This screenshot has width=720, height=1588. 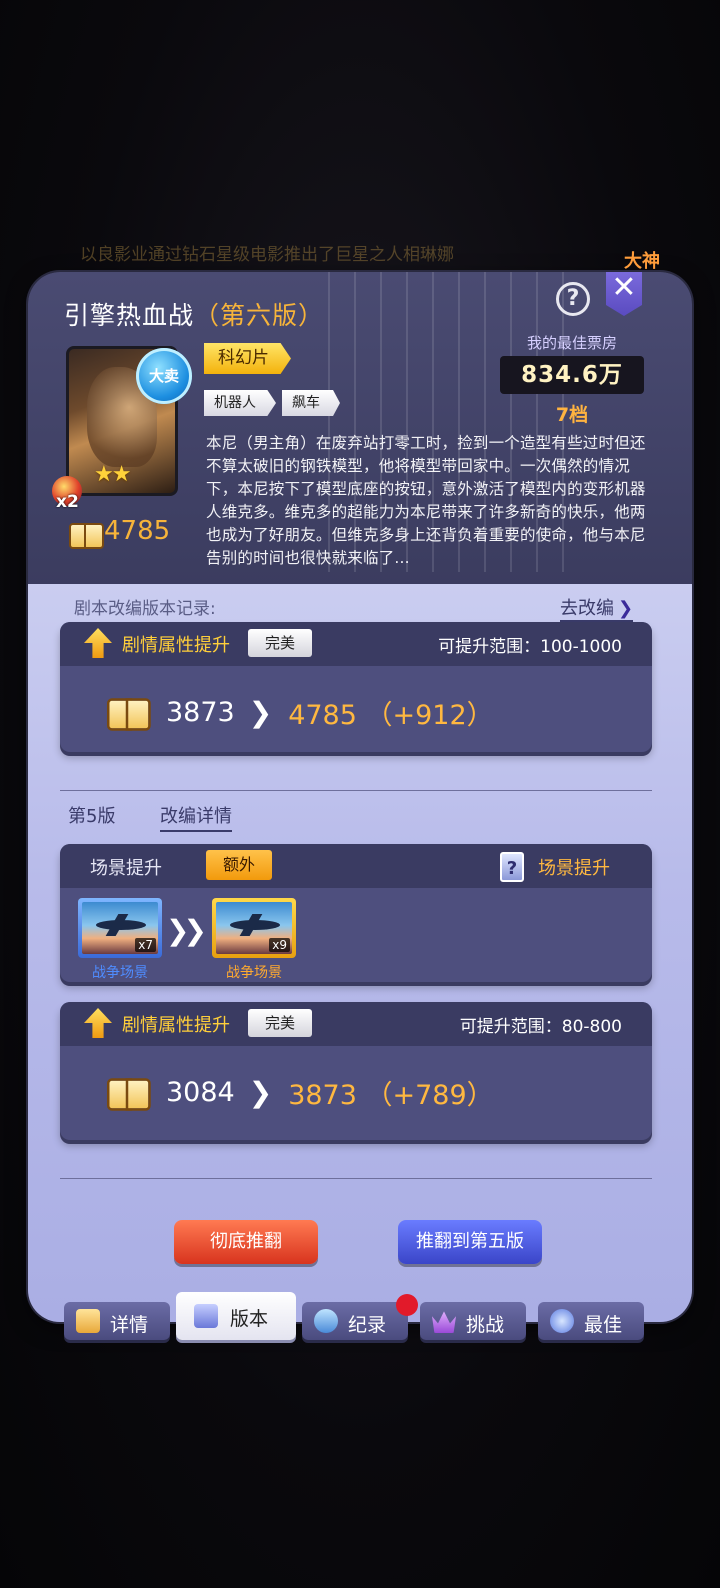 I want to click on tab-details: 详情, so click(x=117, y=1321).